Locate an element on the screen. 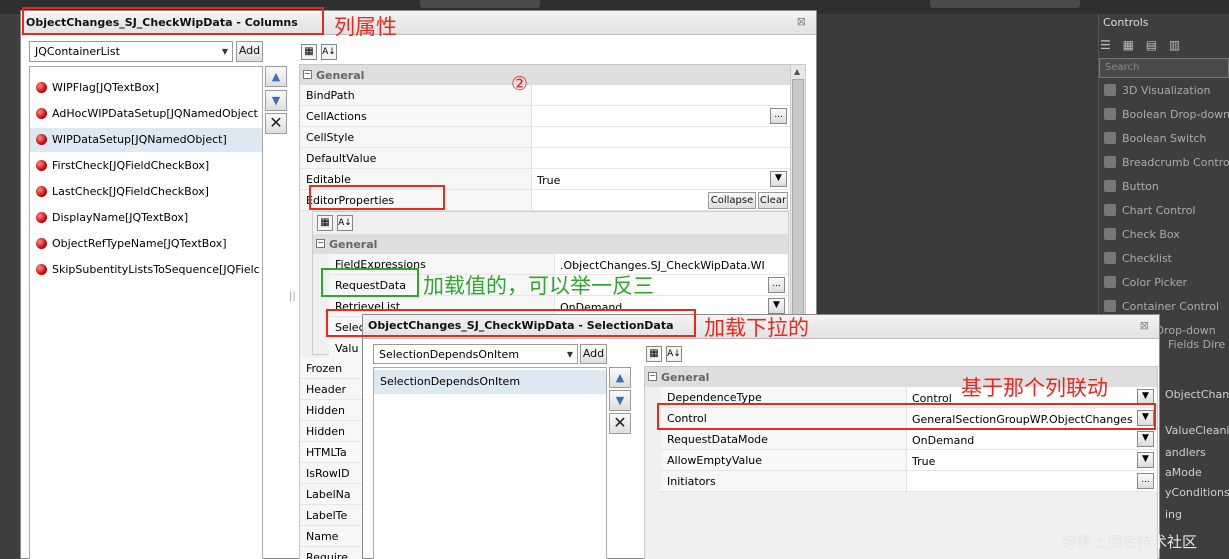 The image size is (1229, 559). control-item-label: Boolean Switch is located at coordinates (1164, 138).